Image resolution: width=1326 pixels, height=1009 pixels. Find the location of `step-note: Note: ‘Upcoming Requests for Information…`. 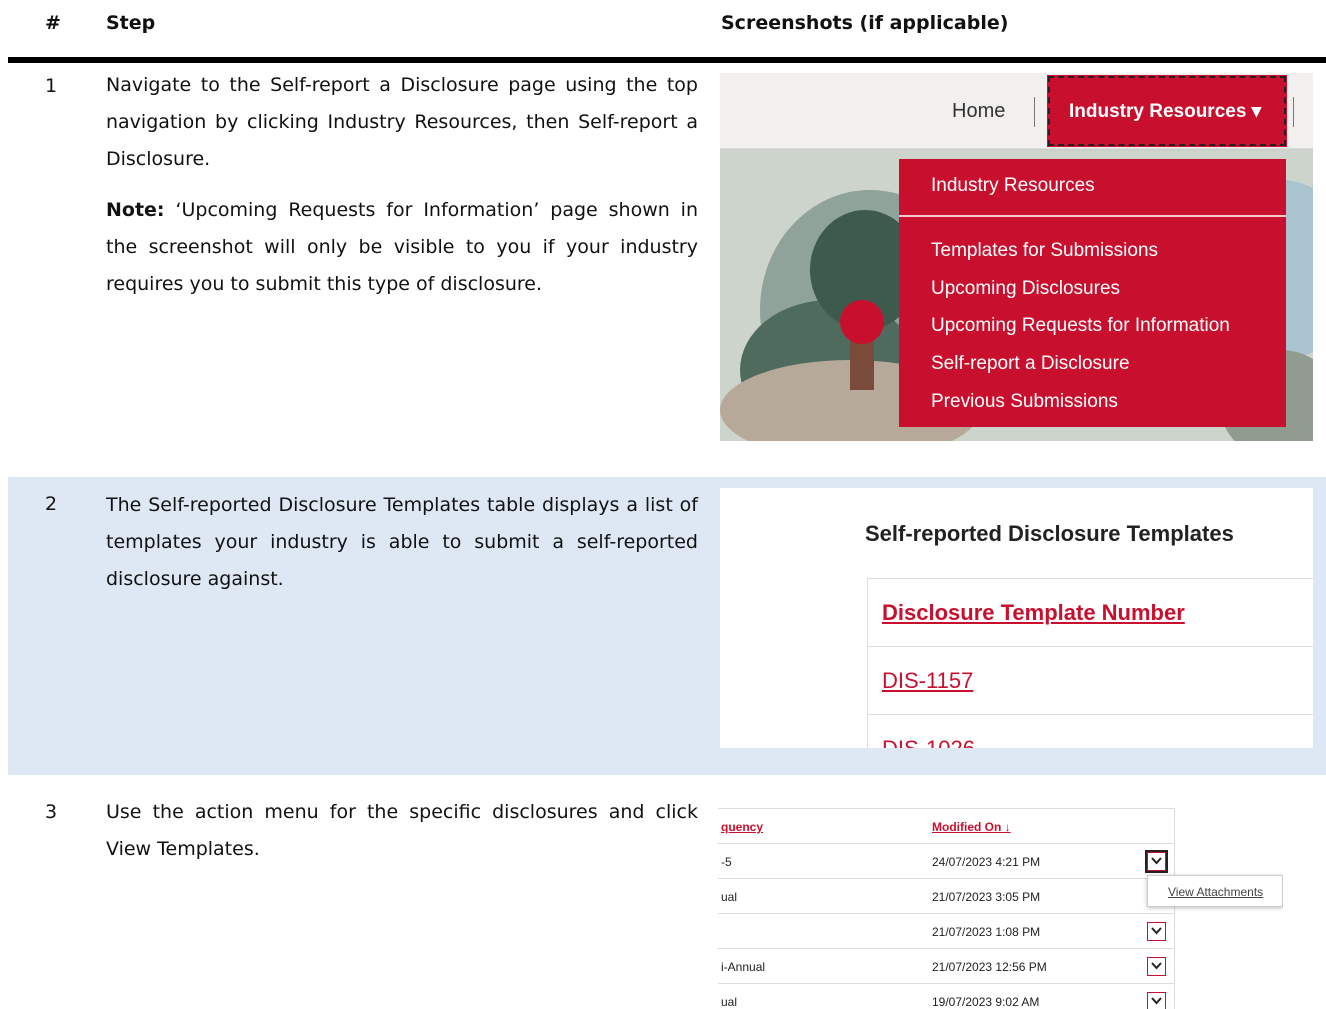

step-note: Note: ‘Upcoming Requests for Information… is located at coordinates (402, 247).